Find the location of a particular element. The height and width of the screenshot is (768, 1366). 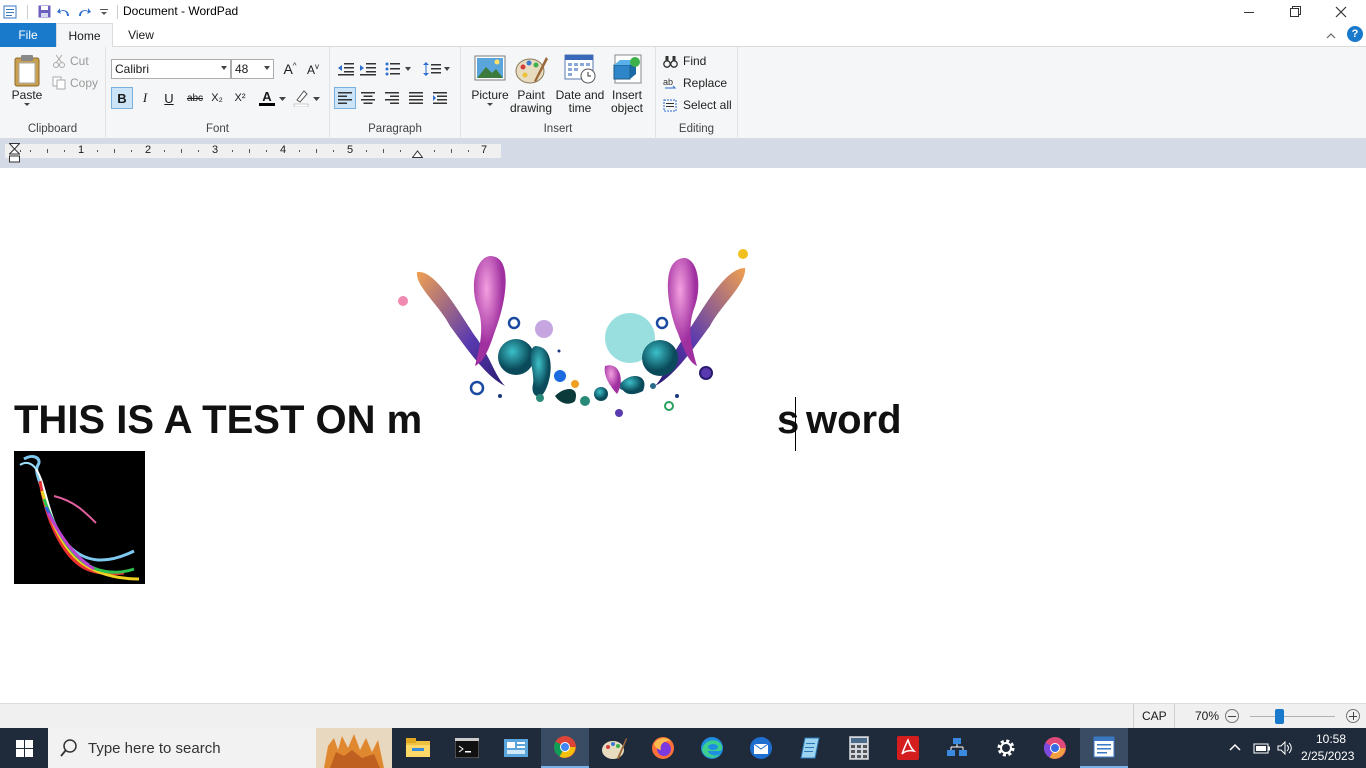

copy-icon is located at coordinates (59, 83).